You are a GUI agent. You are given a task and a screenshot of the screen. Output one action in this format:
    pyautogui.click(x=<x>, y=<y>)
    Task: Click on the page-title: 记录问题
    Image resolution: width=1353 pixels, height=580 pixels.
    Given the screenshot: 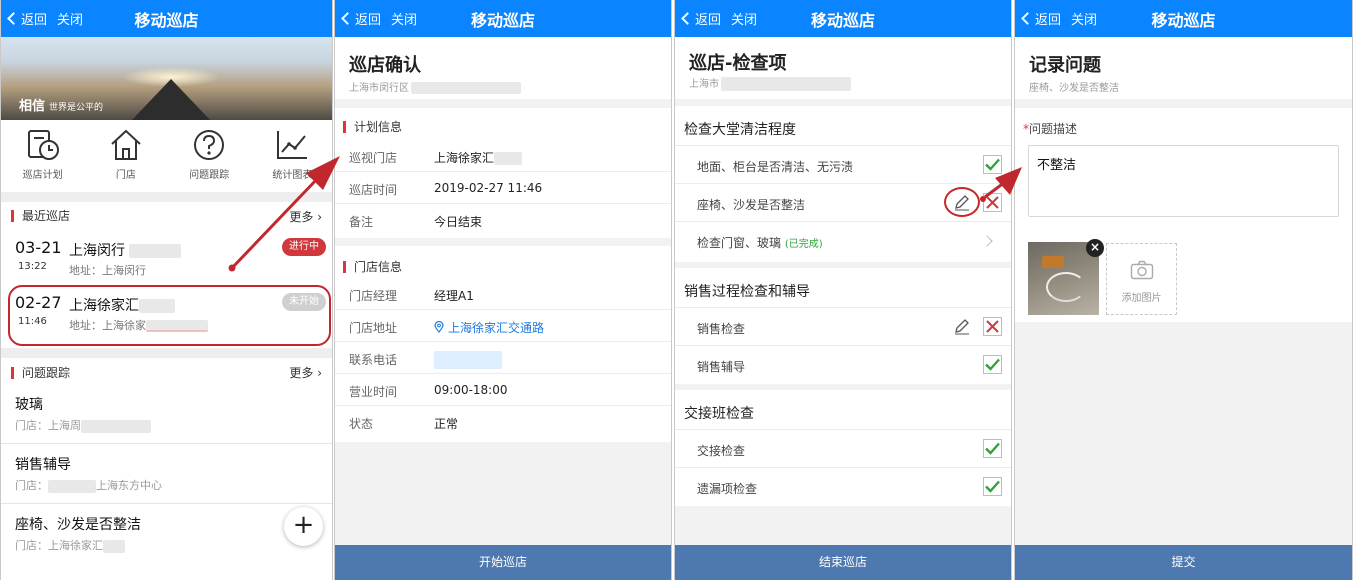 What is the action you would take?
    pyautogui.click(x=1065, y=64)
    